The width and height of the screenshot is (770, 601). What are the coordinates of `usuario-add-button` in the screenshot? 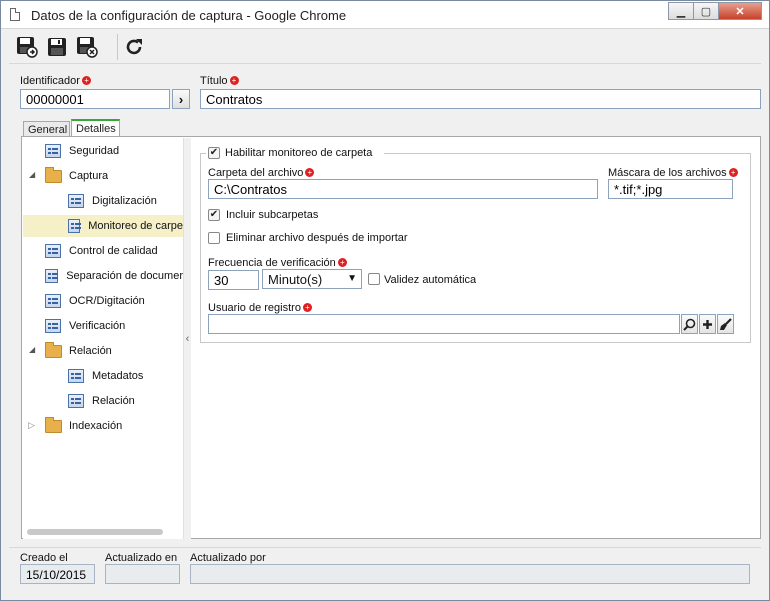 It's located at (707, 324).